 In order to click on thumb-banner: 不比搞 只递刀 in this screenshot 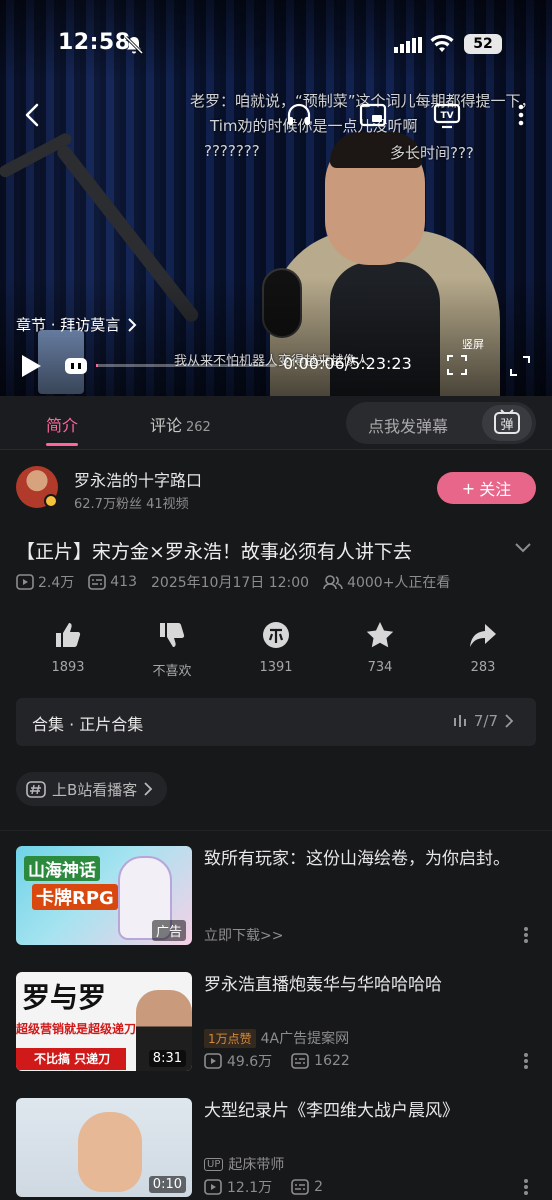, I will do `click(71, 1059)`.